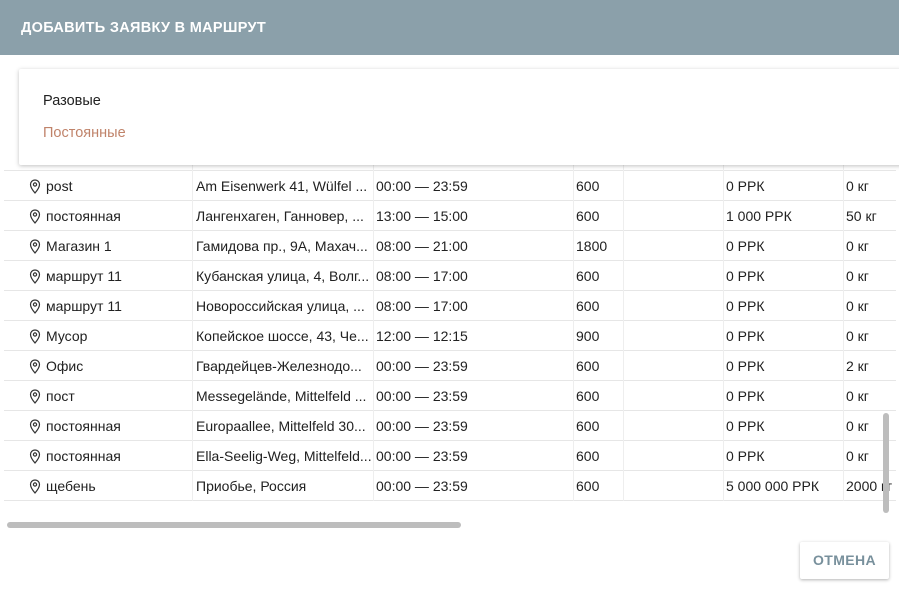 The height and width of the screenshot is (590, 899). I want to click on cancel-button: ОТМЕНА, so click(844, 560).